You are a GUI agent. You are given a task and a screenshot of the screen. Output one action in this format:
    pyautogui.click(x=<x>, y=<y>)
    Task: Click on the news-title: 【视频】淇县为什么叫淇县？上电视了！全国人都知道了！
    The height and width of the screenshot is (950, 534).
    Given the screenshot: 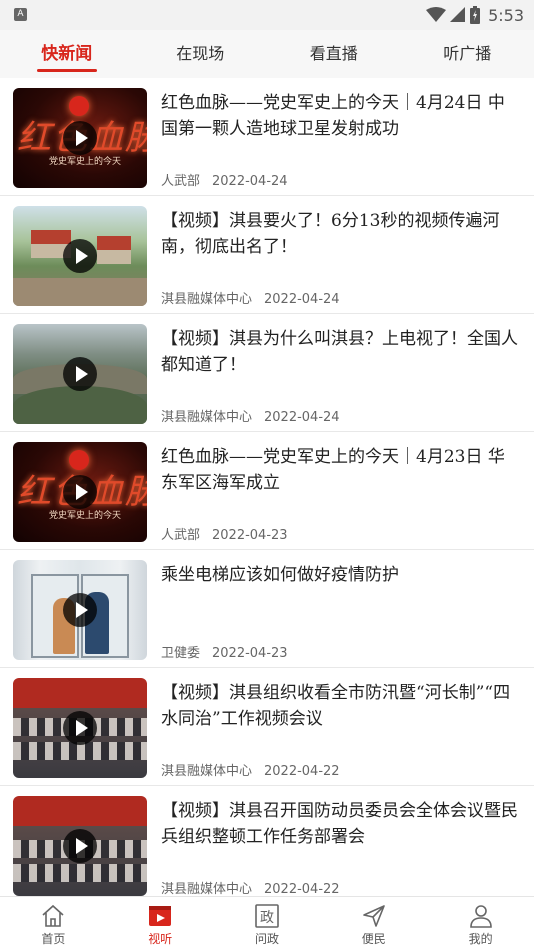 What is the action you would take?
    pyautogui.click(x=340, y=352)
    